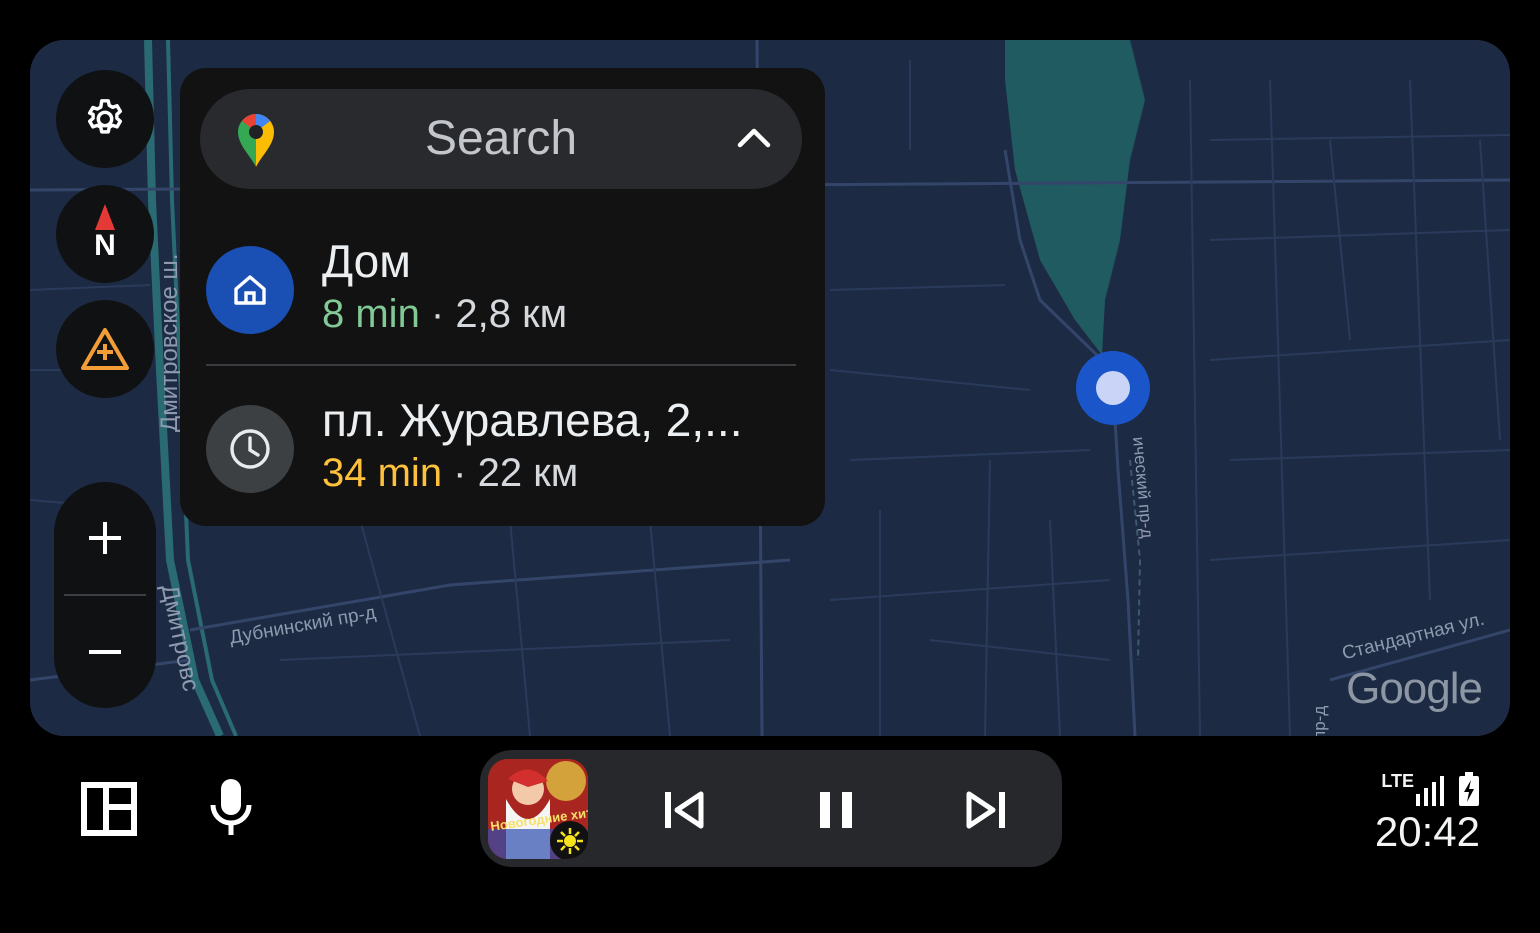  I want to click on home-icon-circle, so click(250, 290).